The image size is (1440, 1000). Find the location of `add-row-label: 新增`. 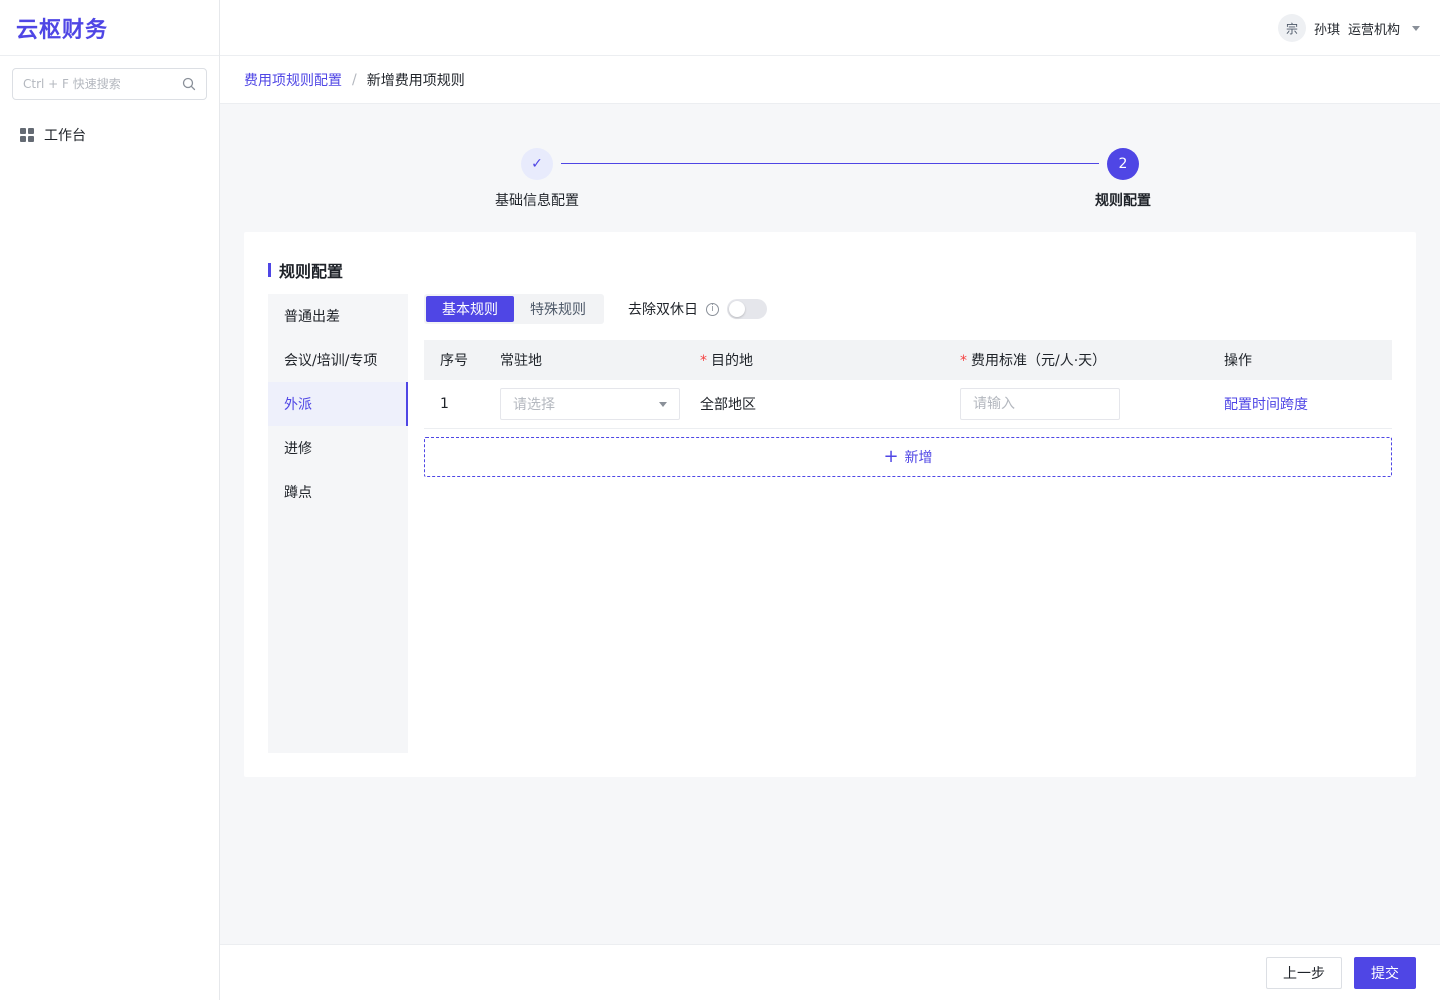

add-row-label: 新增 is located at coordinates (918, 458).